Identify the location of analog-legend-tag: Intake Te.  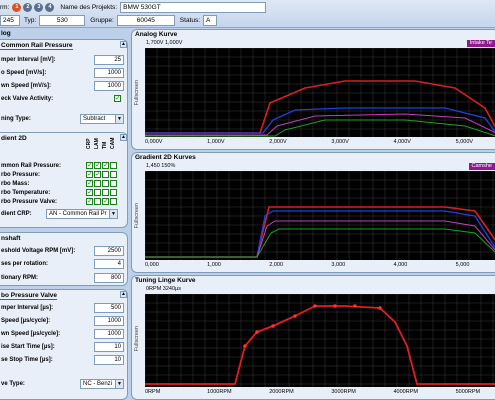
(480, 43).